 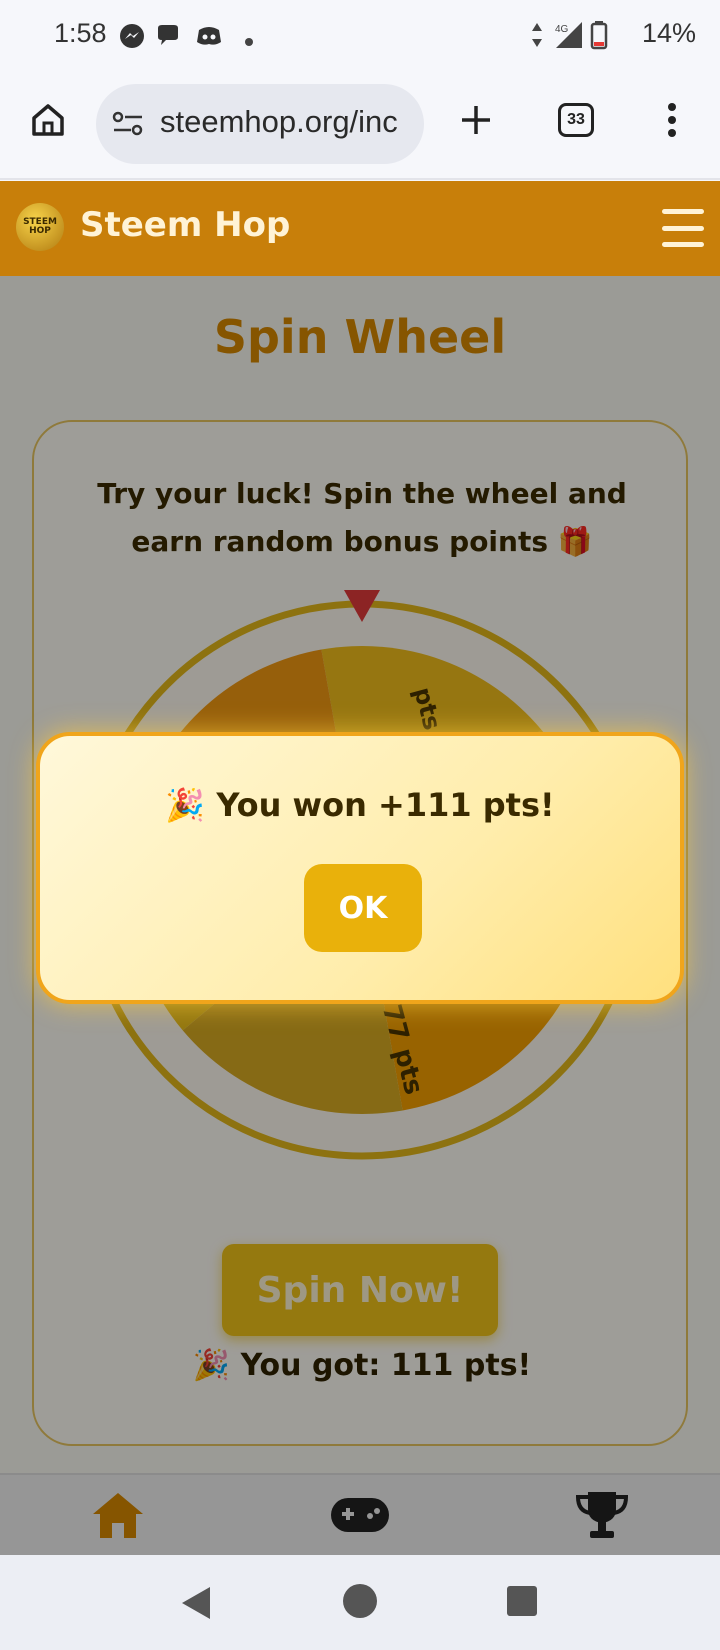 What do you see at coordinates (363, 908) in the screenshot?
I see `ok-button: OK` at bounding box center [363, 908].